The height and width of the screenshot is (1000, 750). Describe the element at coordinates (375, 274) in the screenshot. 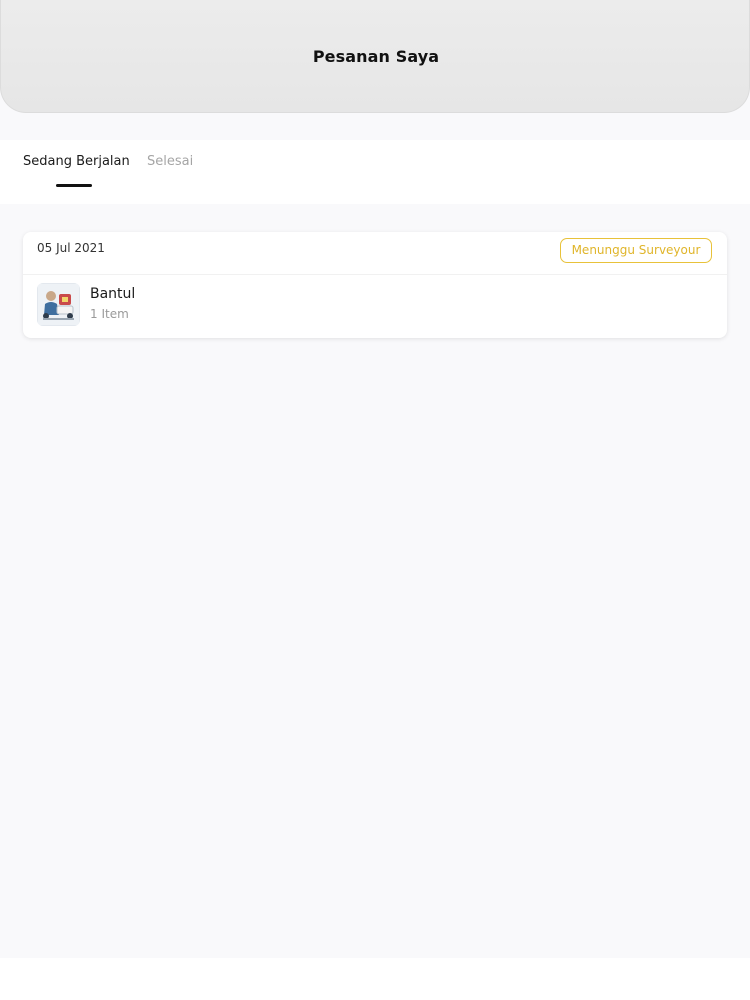

I see `card-divider` at that location.